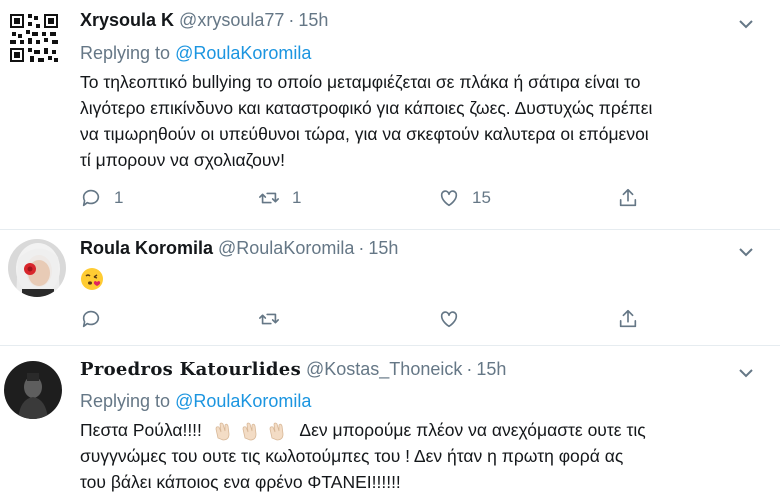 The width and height of the screenshot is (780, 500). What do you see at coordinates (286, 248) in the screenshot?
I see `user-handle: @RoulaKoromila` at bounding box center [286, 248].